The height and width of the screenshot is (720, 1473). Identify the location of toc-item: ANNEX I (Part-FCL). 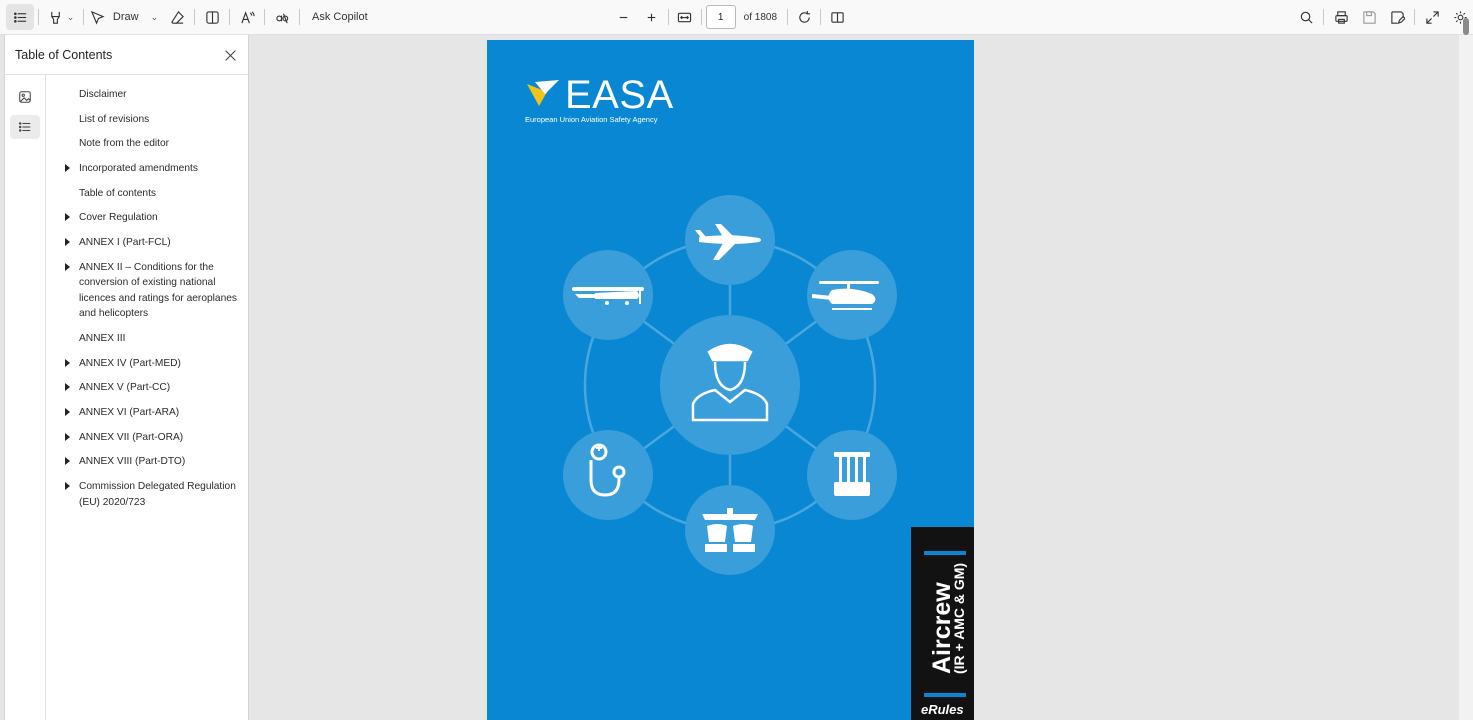
(150, 243).